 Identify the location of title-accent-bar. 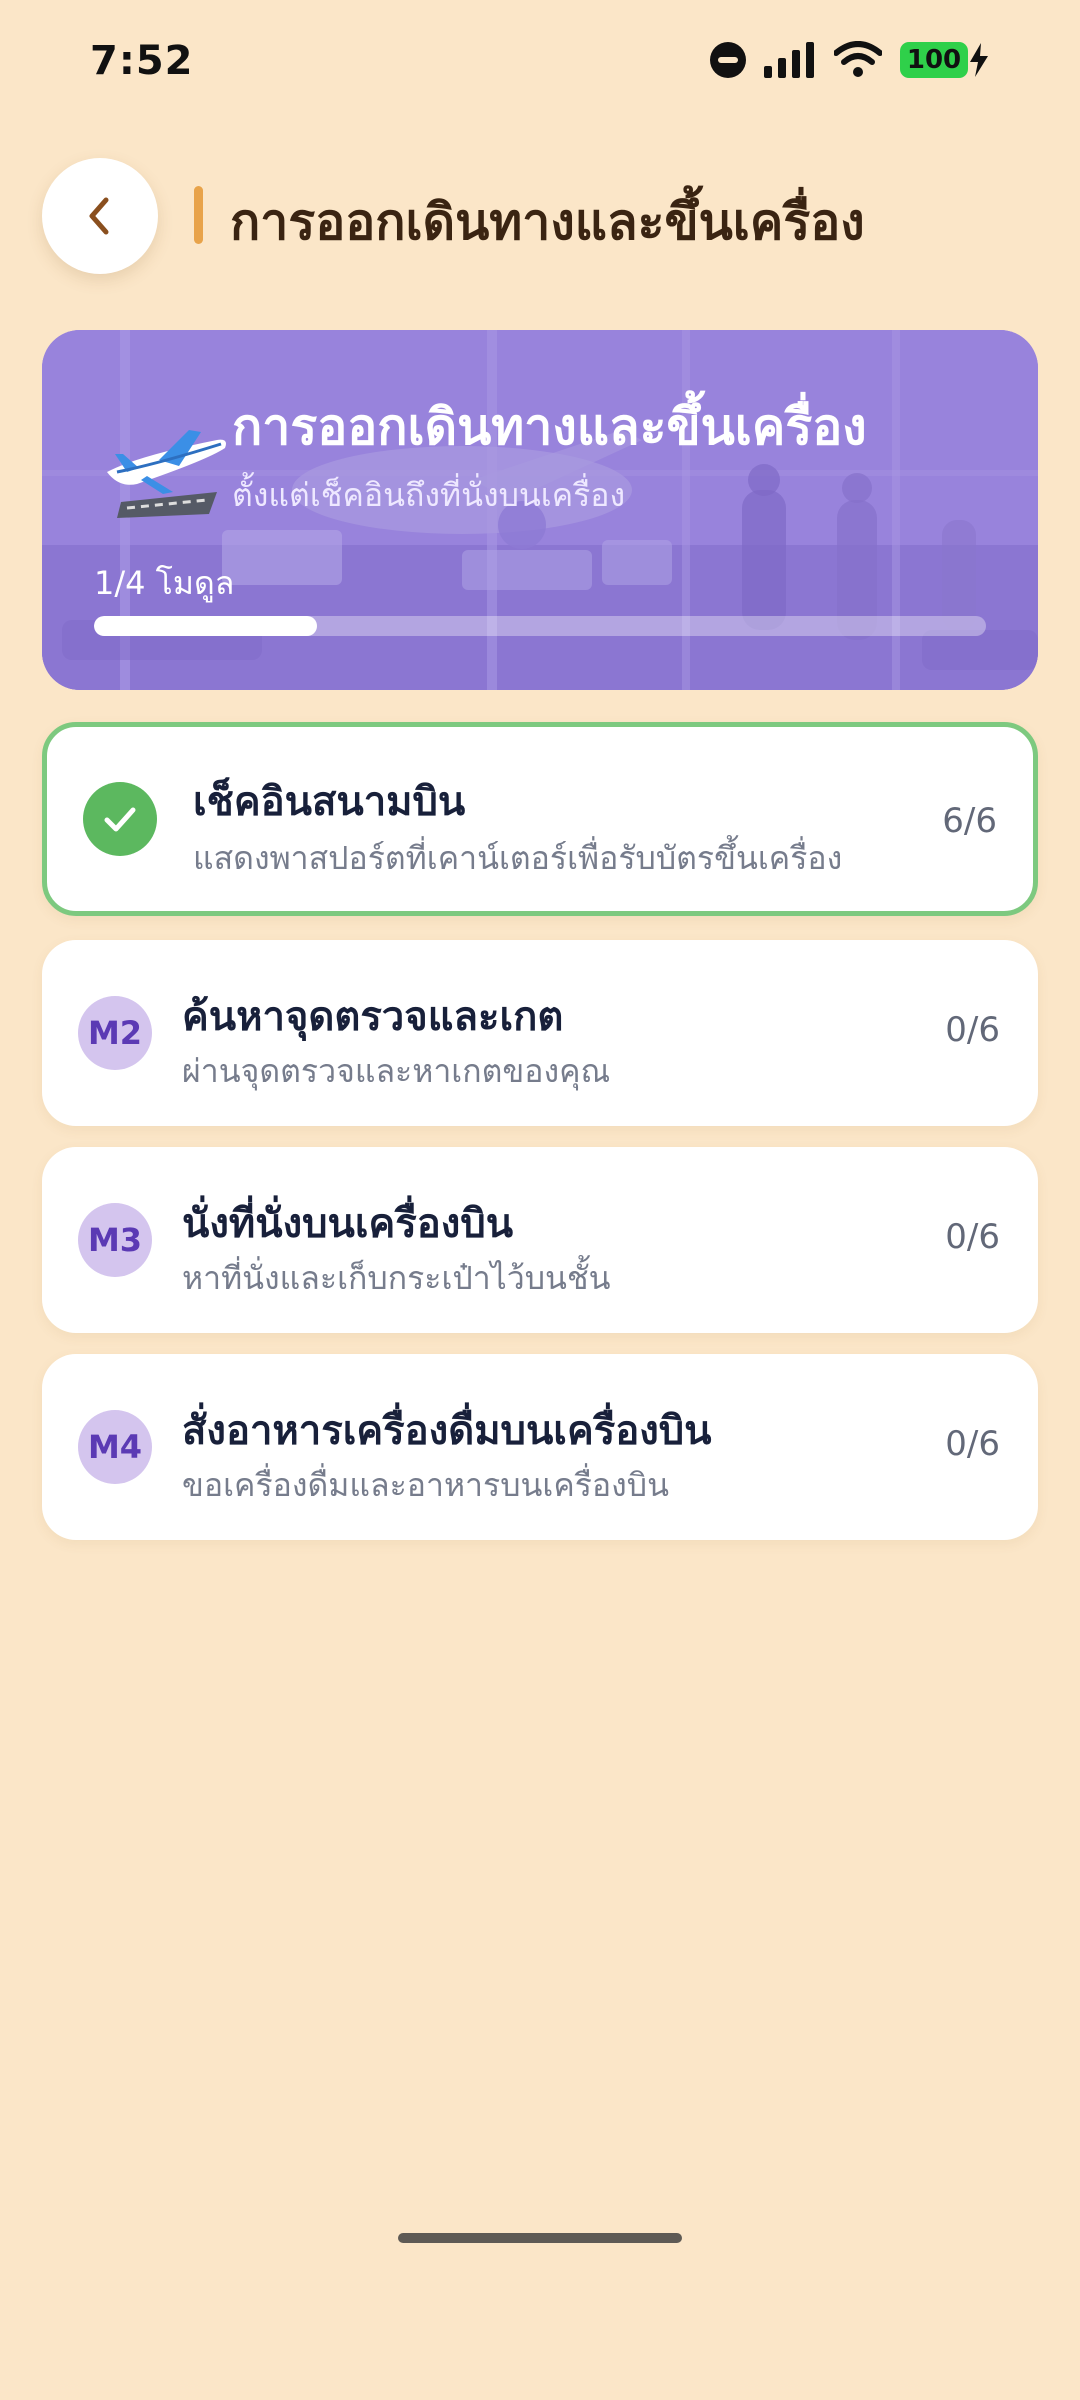
(198, 215).